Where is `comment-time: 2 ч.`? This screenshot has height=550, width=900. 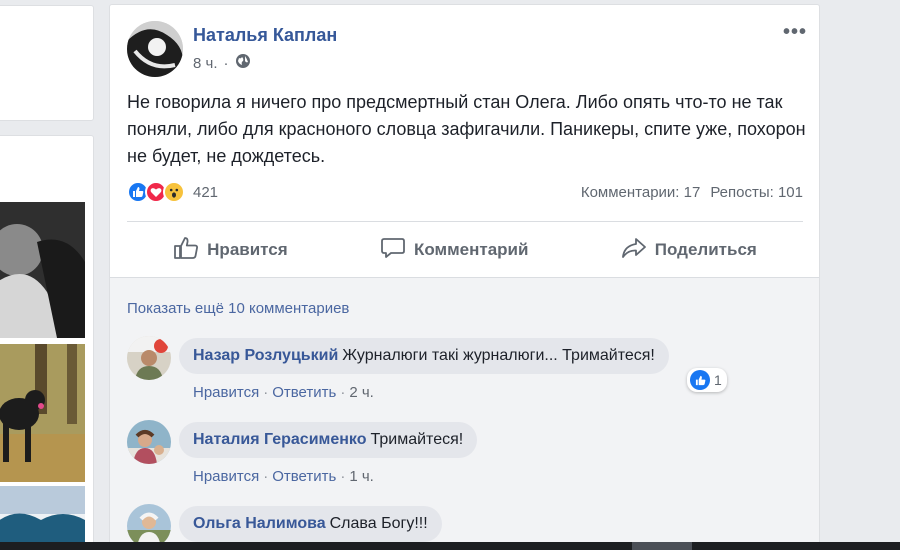
comment-time: 2 ч. is located at coordinates (361, 392).